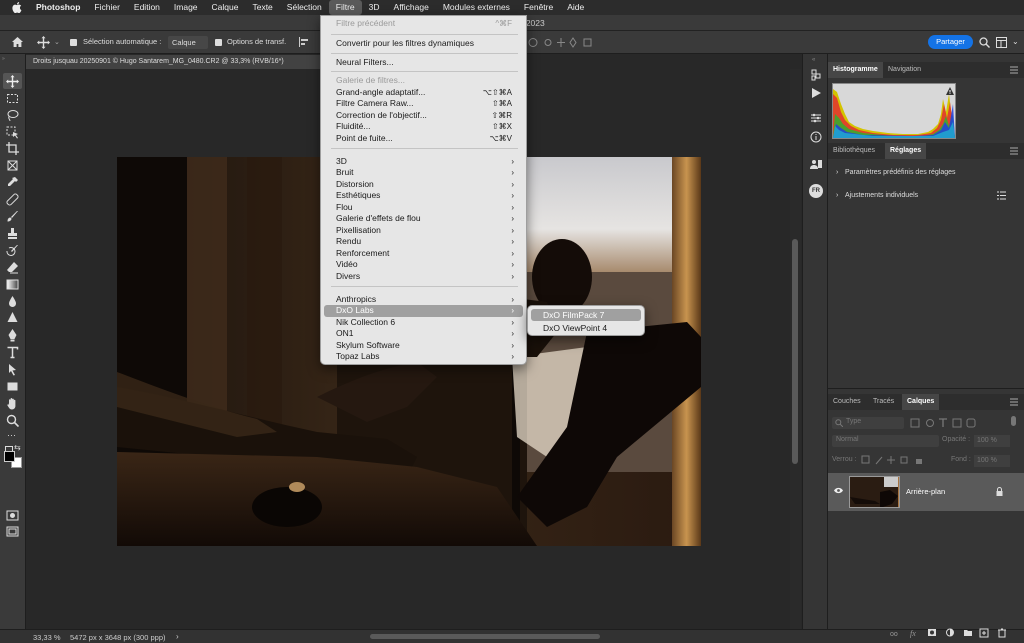 This screenshot has height=643, width=1024. What do you see at coordinates (563, 42) in the screenshot?
I see `3d-mode-icons` at bounding box center [563, 42].